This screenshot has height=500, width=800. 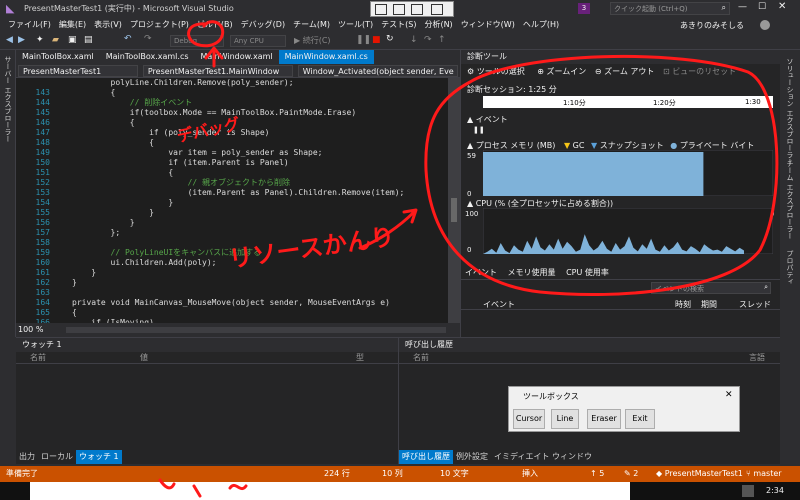 I want to click on status-project: ◆ PresentMasterTest1, so click(x=699, y=474).